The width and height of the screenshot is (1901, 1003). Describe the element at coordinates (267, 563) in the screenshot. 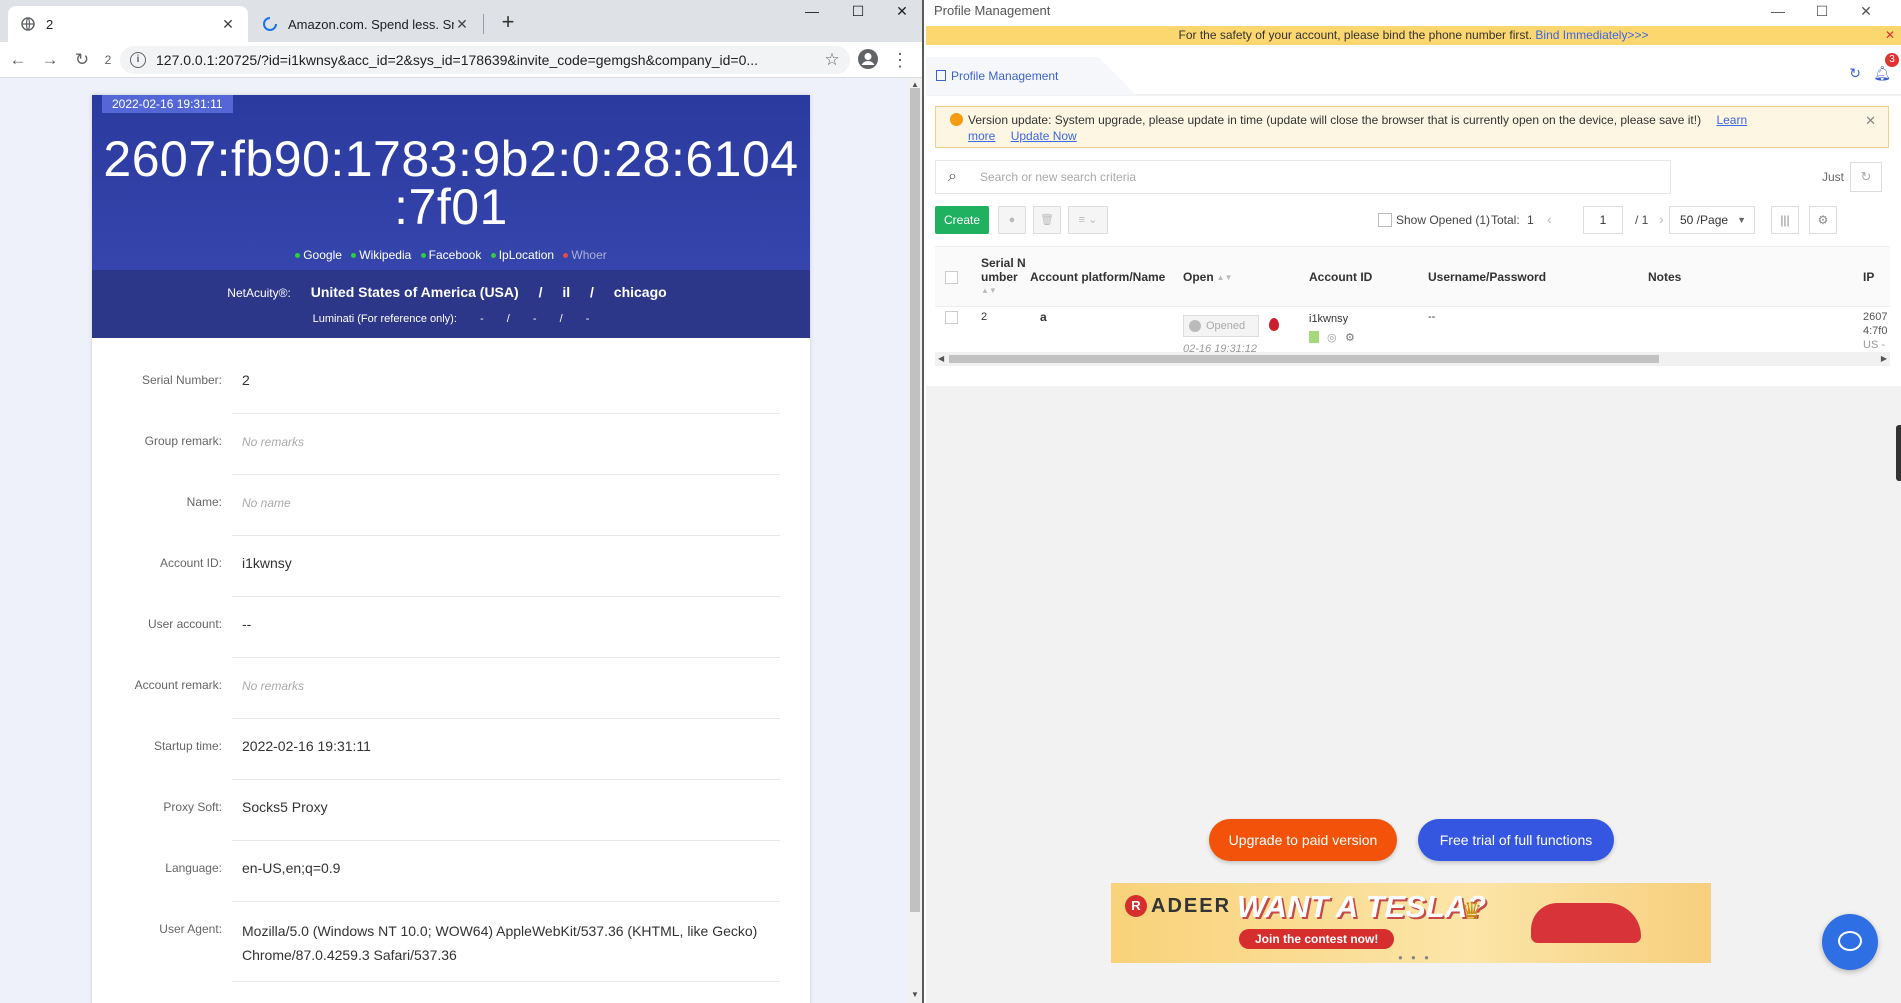

I see `row-value: i1kwnsy` at that location.